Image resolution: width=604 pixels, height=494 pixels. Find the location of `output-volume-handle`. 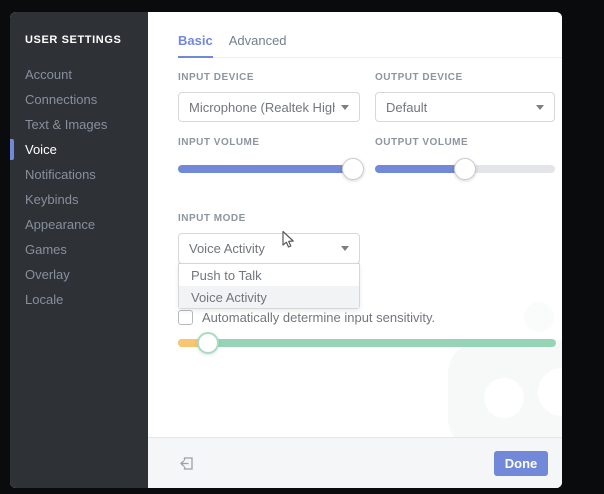

output-volume-handle is located at coordinates (465, 169).